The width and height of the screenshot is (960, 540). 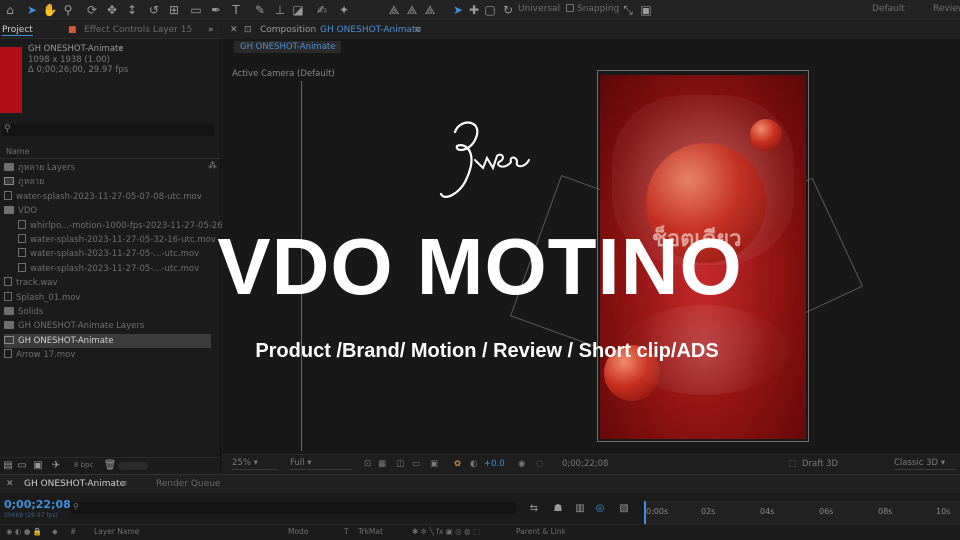 I want to click on snapping-toggle: Snapping, so click(x=592, y=9).